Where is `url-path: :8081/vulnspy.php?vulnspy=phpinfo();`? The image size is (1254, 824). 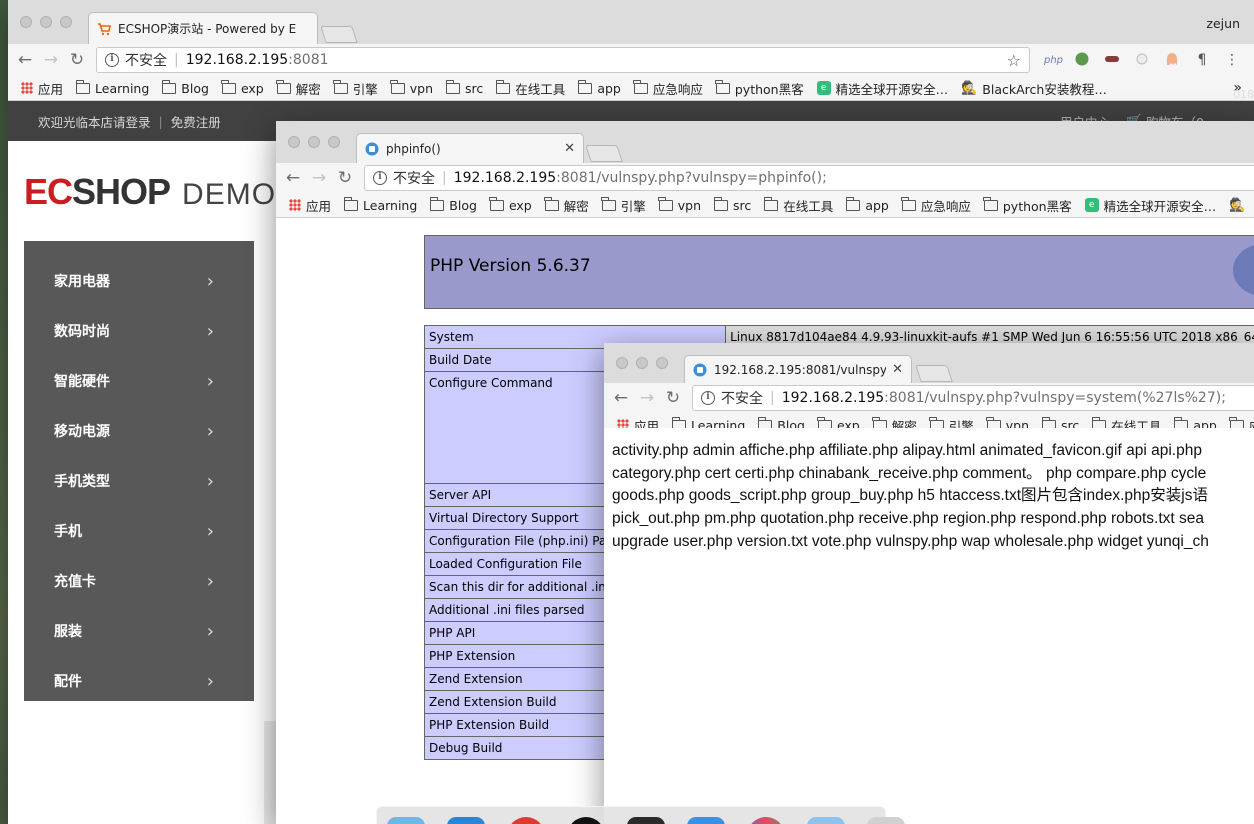
url-path: :8081/vulnspy.php?vulnspy=phpinfo(); is located at coordinates (691, 178).